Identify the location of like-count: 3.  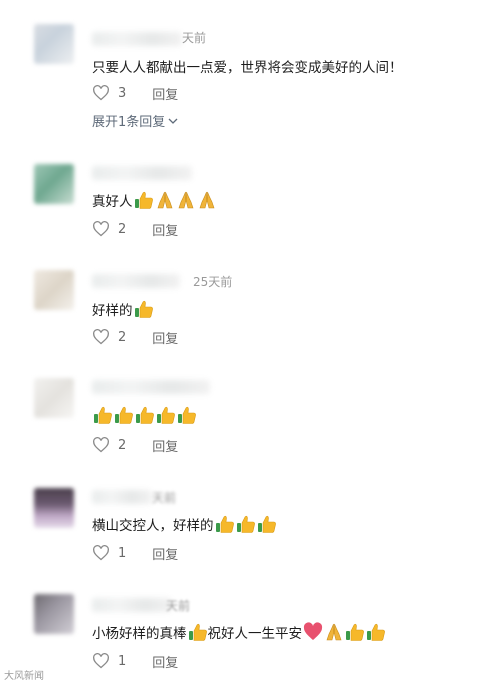
(122, 93).